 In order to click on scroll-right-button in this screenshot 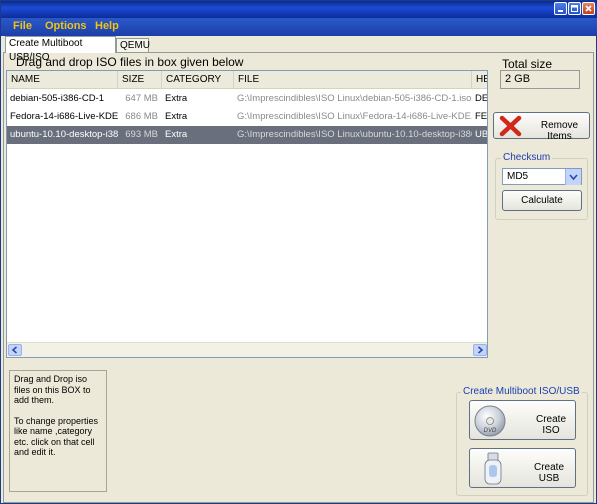, I will do `click(480, 350)`.